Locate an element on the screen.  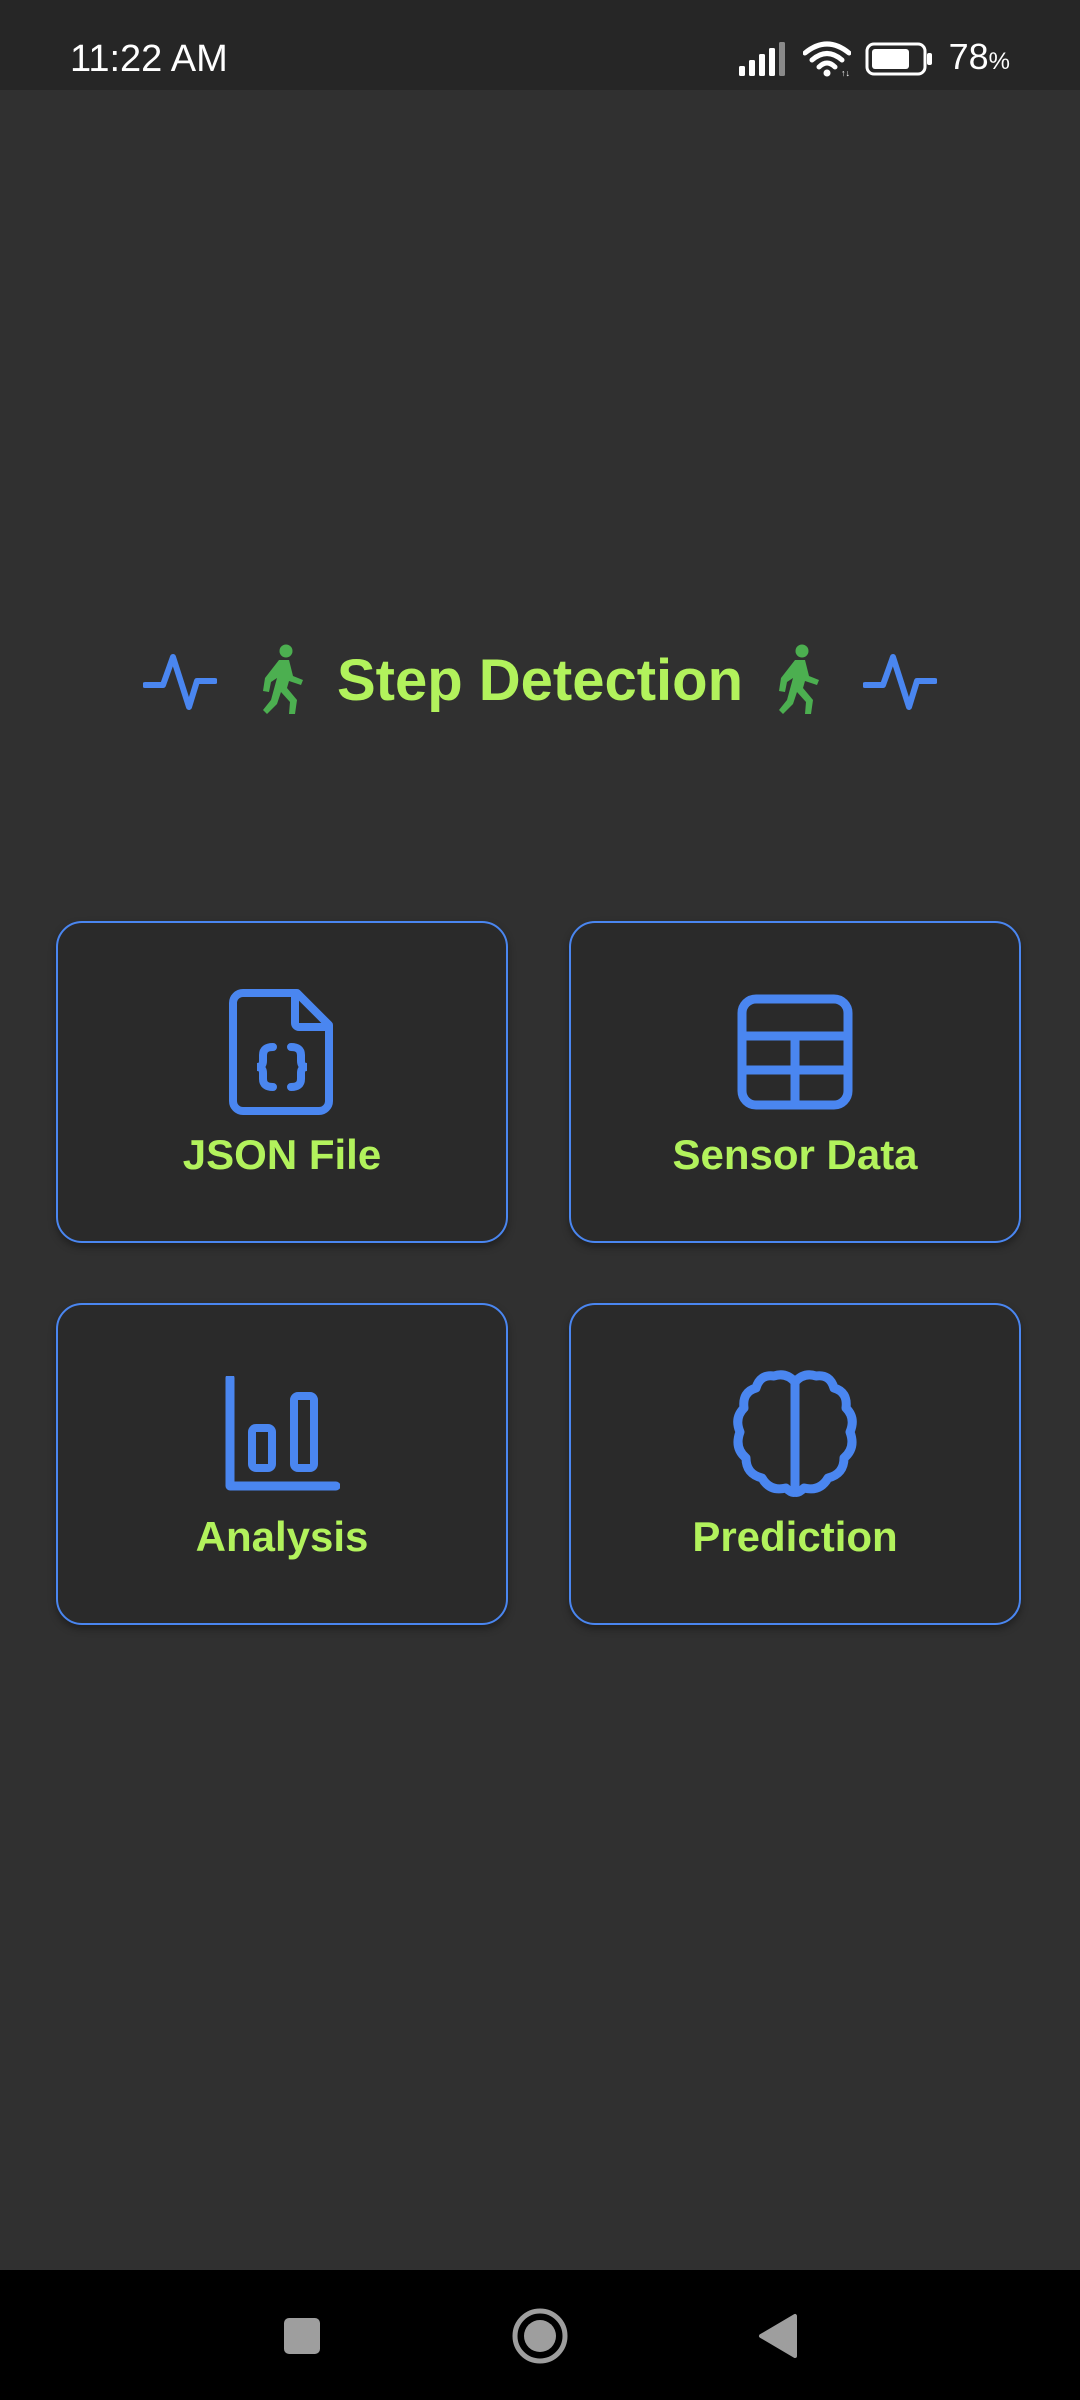
battery-icon is located at coordinates (900, 59).